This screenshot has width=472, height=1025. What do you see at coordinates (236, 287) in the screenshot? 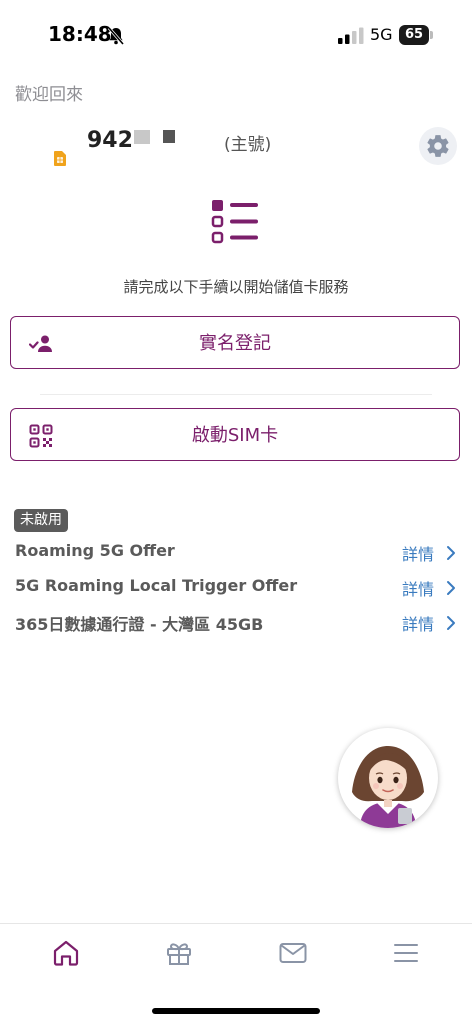
I see `instruction-text: 請完成以下手續以開始儲值卡服務` at bounding box center [236, 287].